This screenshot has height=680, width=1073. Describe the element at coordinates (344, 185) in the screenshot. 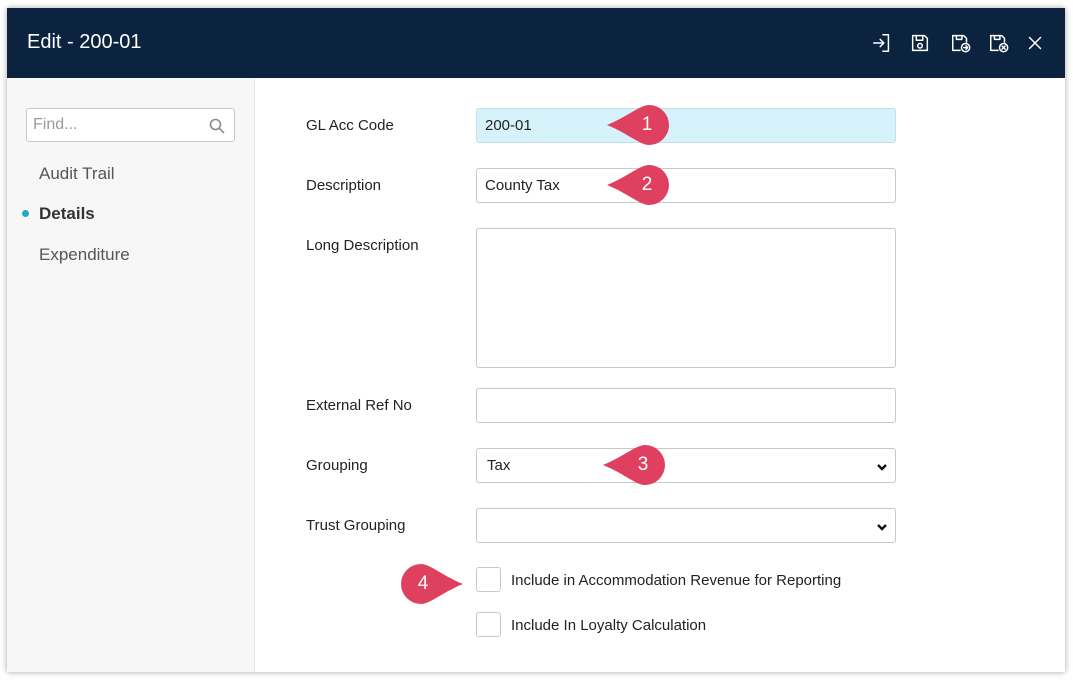

I see `description-label: Description` at that location.